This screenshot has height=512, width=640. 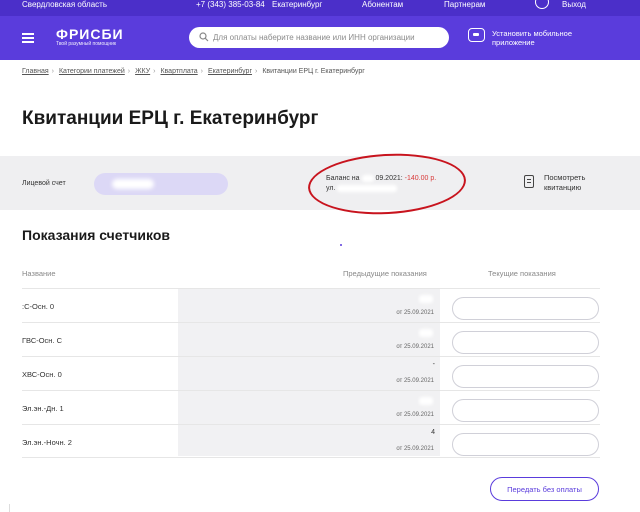 I want to click on install-app-label: Установить мобильное приложение, so click(x=532, y=38).